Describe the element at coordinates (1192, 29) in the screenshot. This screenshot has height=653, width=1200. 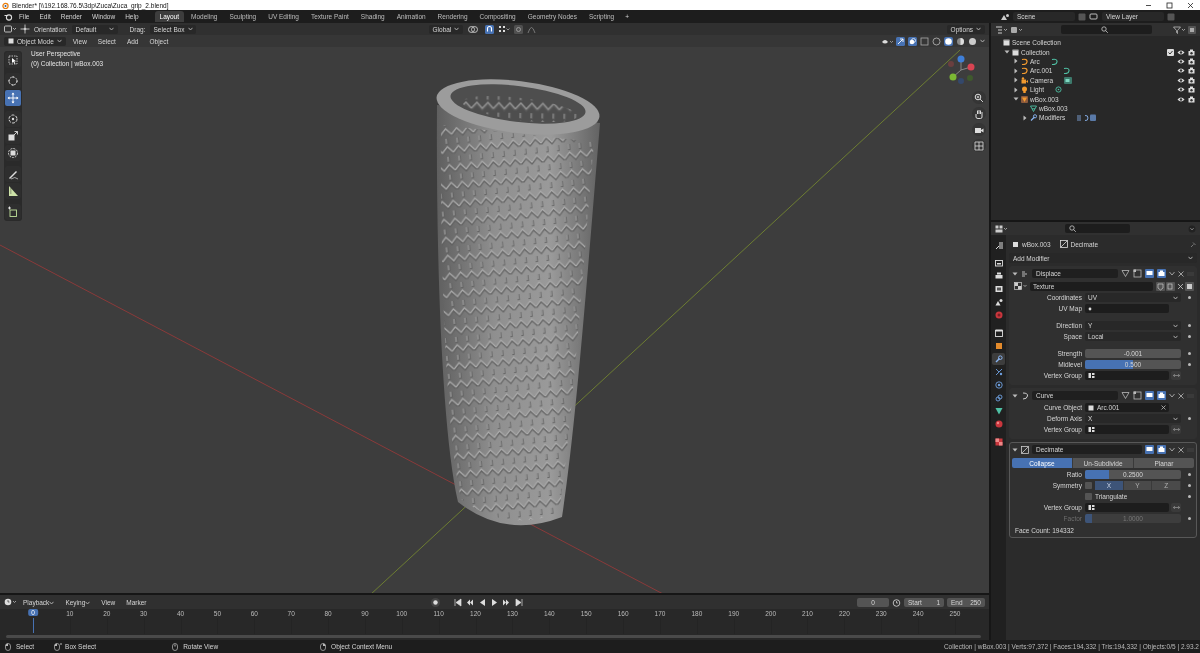
I see `new-collection-icon` at that location.